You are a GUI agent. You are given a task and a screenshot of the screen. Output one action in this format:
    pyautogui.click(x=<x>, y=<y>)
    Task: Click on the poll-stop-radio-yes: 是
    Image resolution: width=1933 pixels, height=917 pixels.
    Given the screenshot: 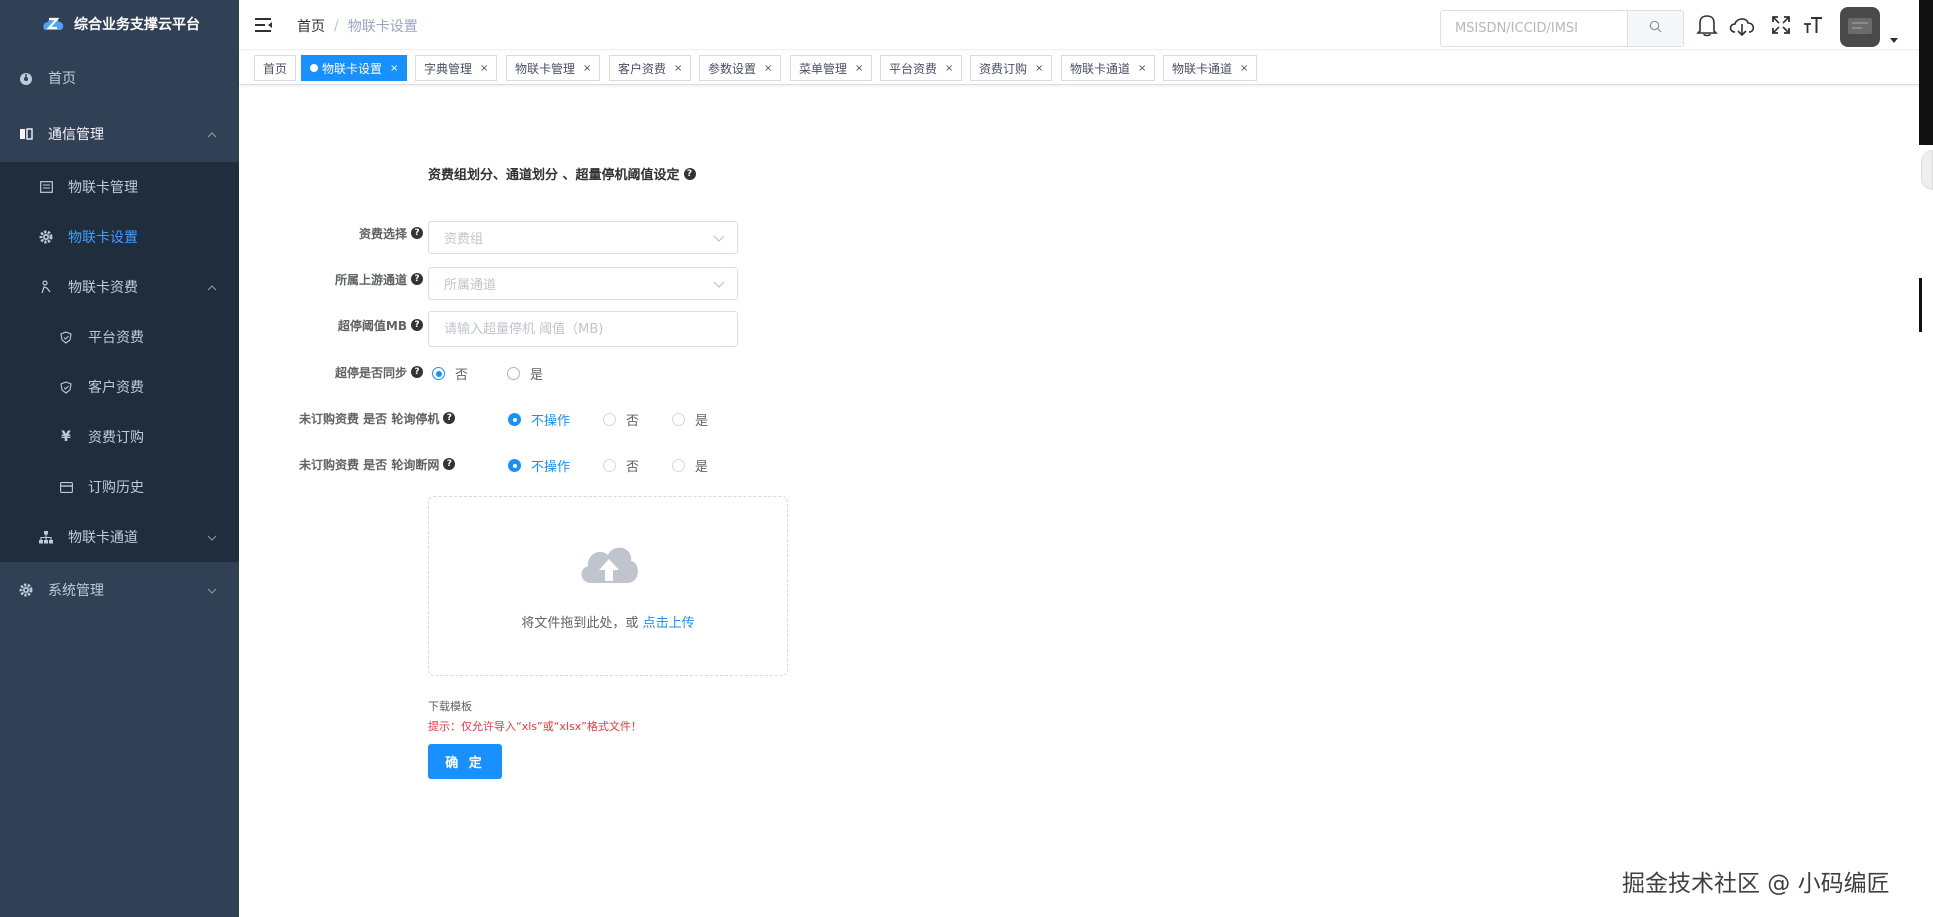 What is the action you would take?
    pyautogui.click(x=690, y=419)
    